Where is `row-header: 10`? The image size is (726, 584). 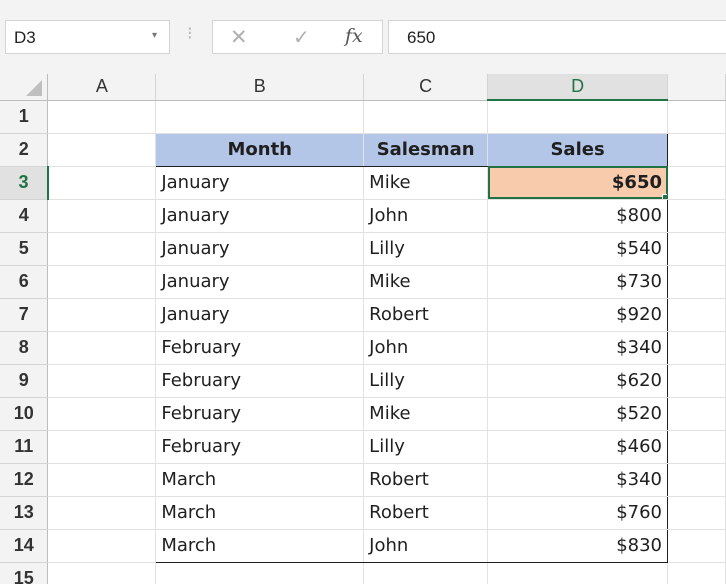
row-header: 10 is located at coordinates (24, 414).